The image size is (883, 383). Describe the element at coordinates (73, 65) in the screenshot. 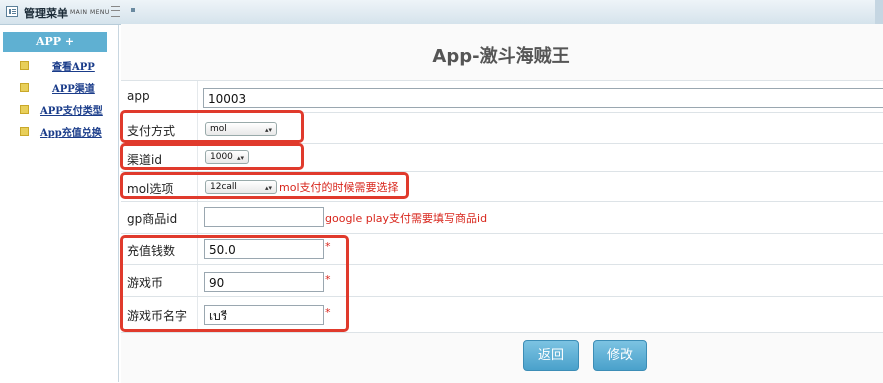

I see `sidebar-item-label: 查看APP` at that location.